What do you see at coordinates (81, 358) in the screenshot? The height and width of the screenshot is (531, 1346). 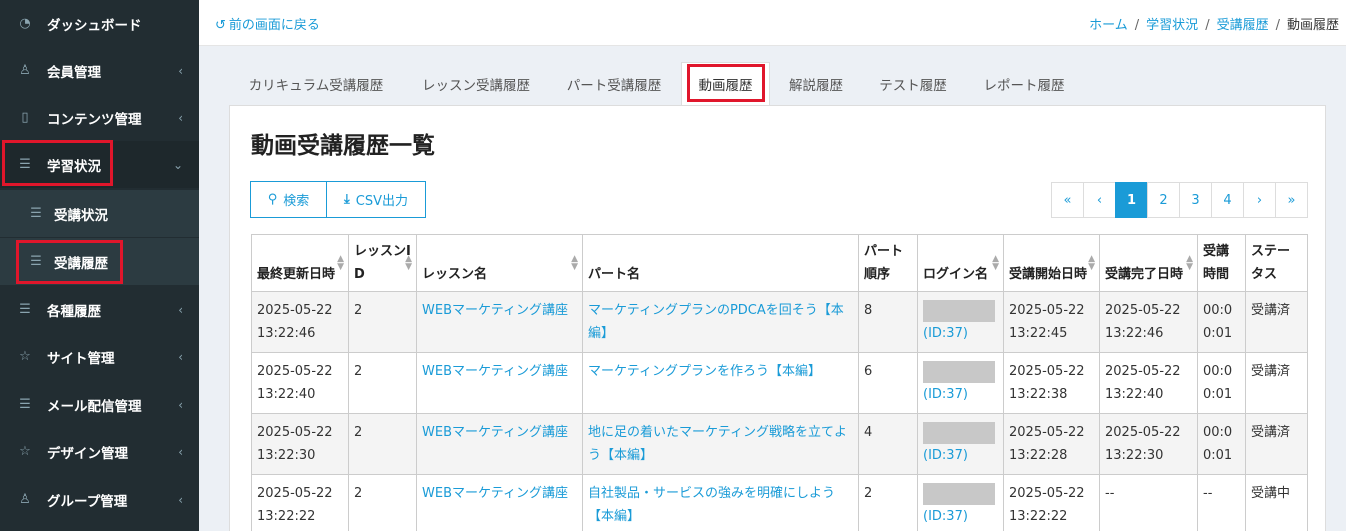 I see `sidebar-item-label: サイト管理` at bounding box center [81, 358].